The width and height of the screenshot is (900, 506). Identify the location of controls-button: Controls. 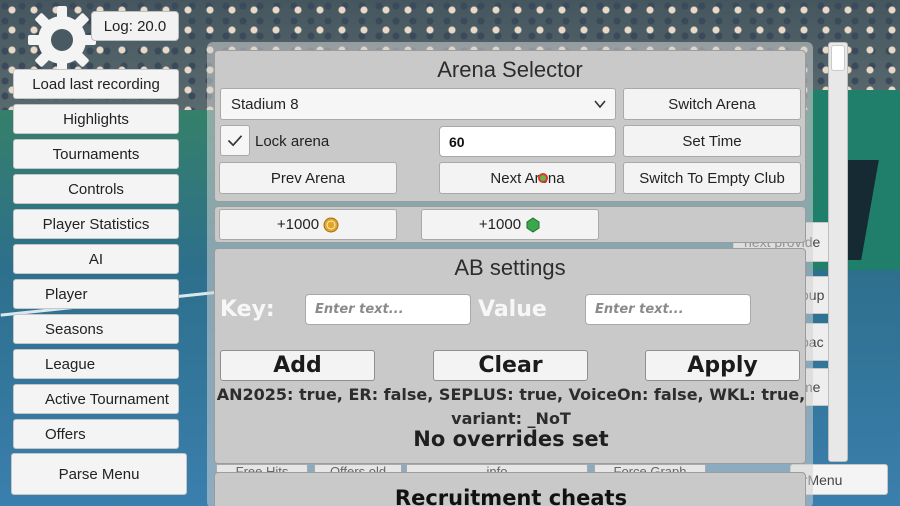
(96, 189).